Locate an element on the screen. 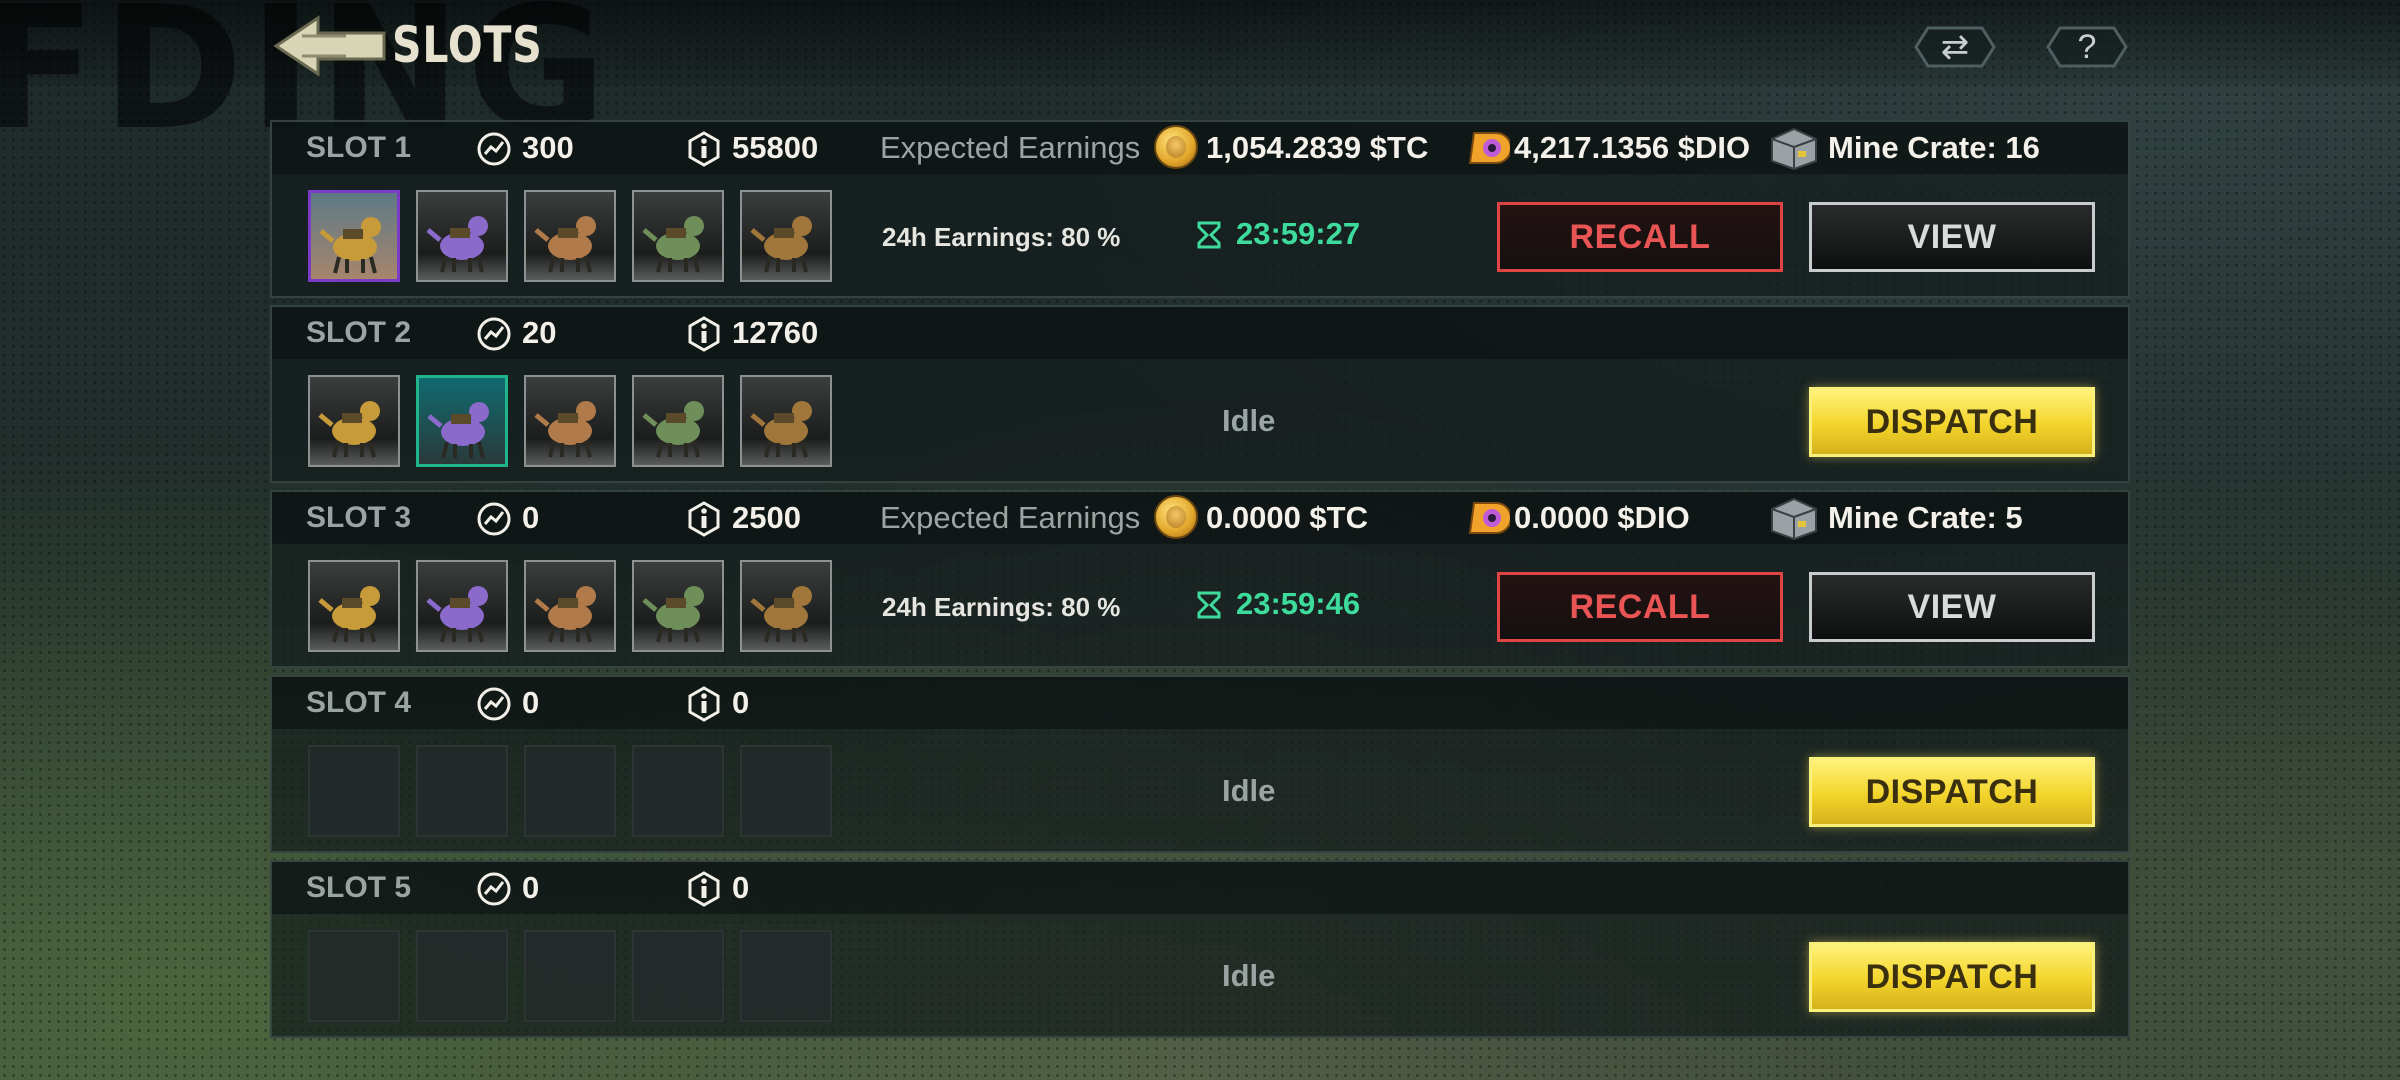  back-button is located at coordinates (331, 46).